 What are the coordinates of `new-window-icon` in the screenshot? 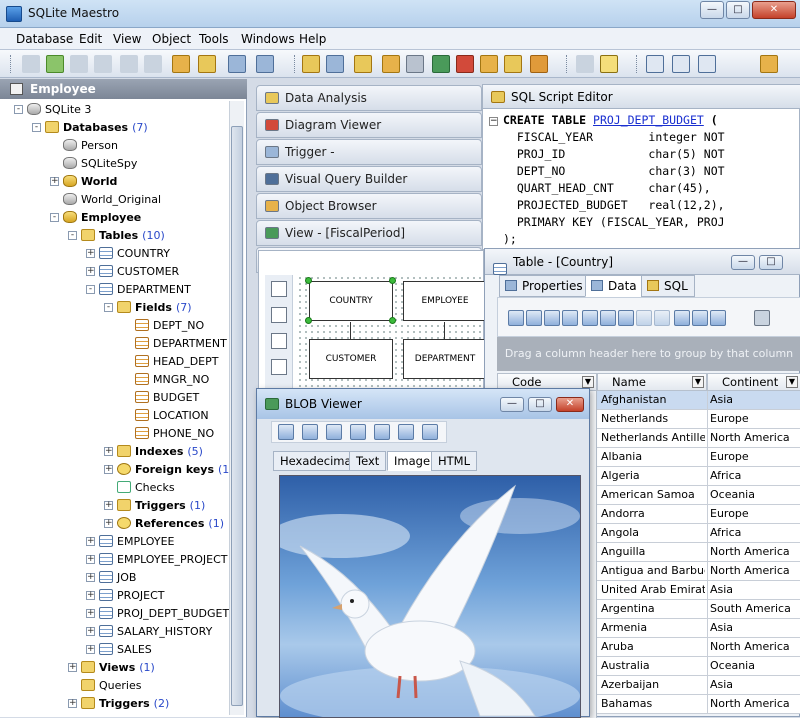 It's located at (655, 64).